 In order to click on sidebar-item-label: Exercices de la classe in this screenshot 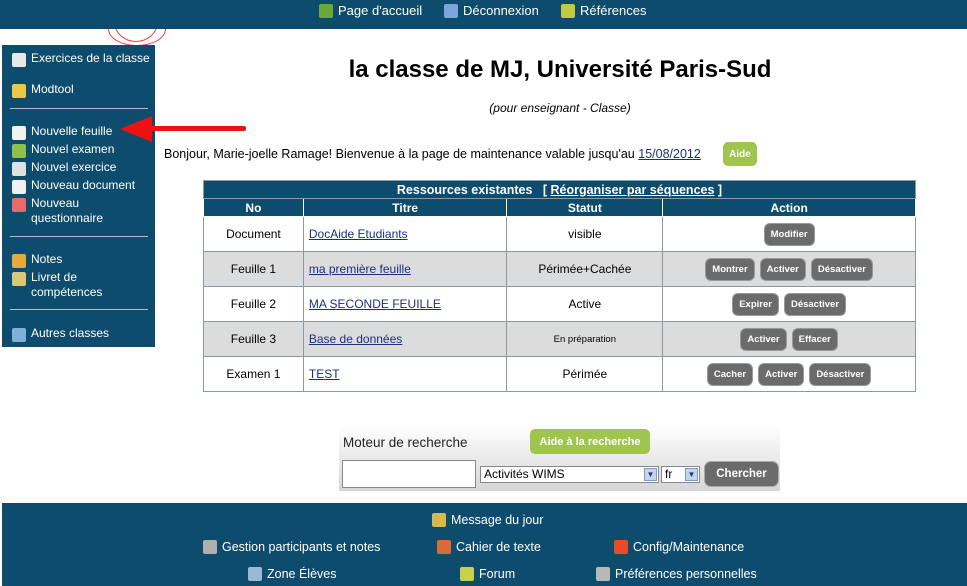, I will do `click(90, 58)`.